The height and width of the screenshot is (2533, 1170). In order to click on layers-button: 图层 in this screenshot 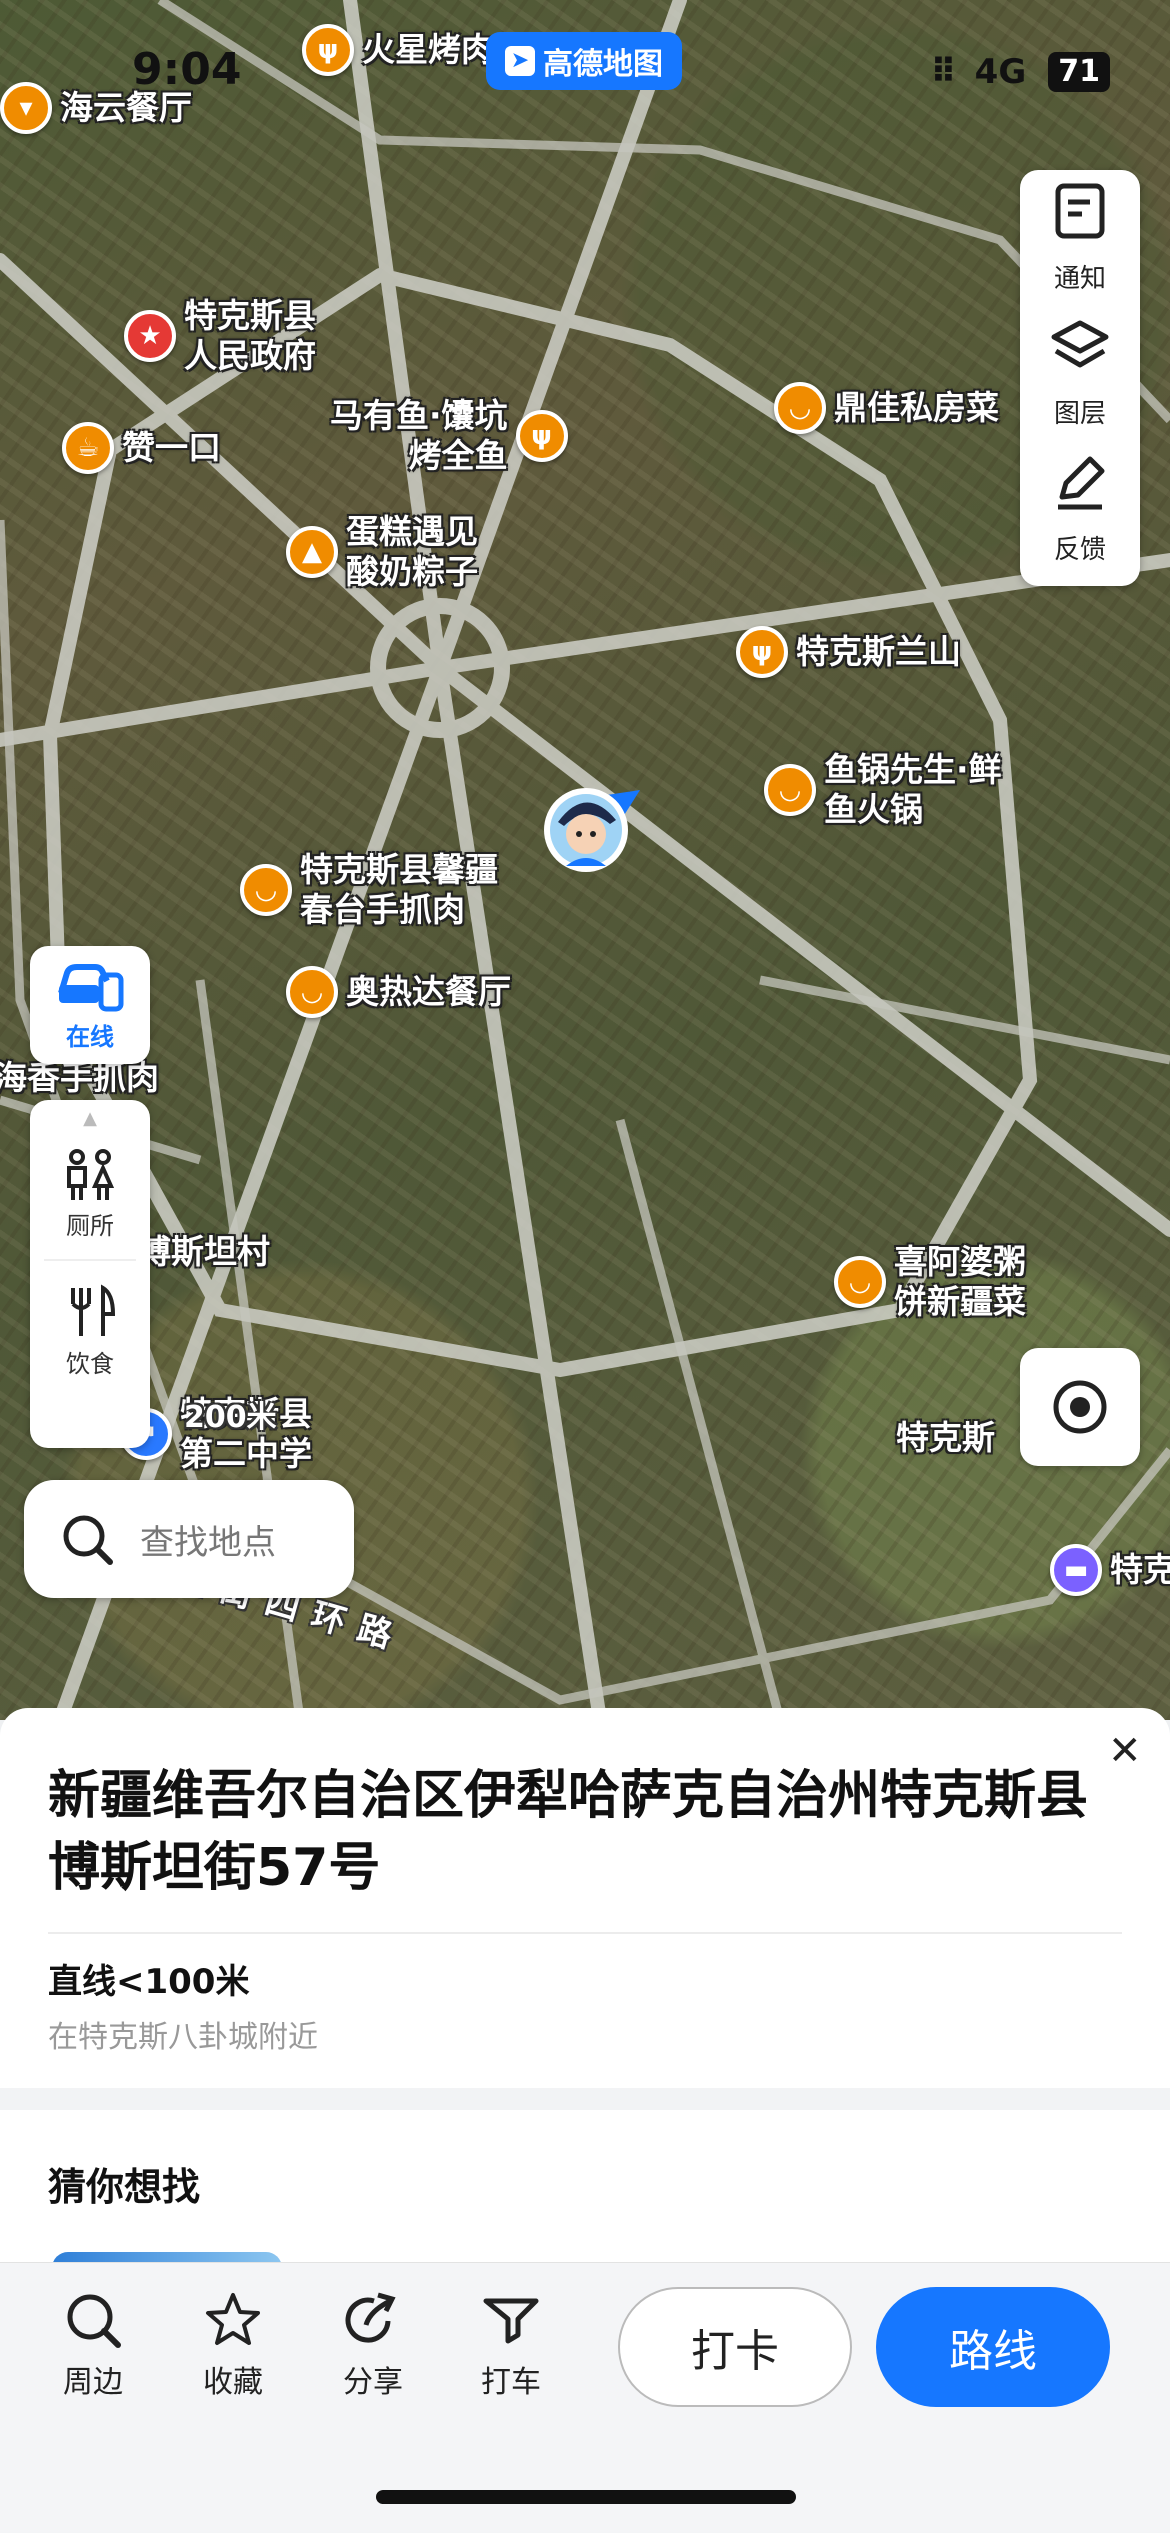, I will do `click(1080, 374)`.